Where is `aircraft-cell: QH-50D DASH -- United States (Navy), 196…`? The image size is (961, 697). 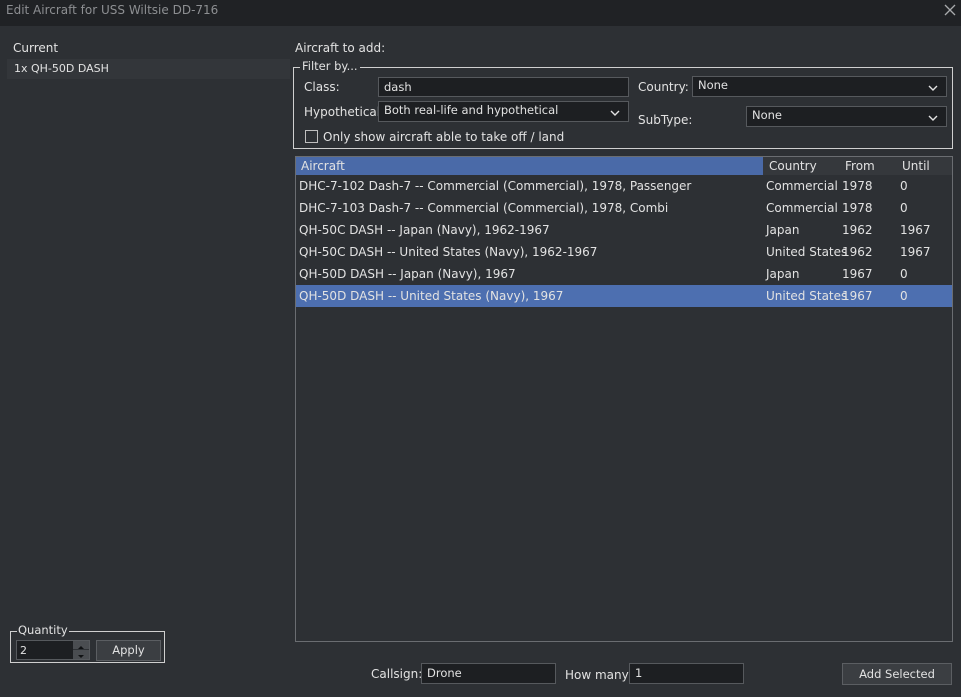
aircraft-cell: QH-50D DASH -- United States (Navy), 196… is located at coordinates (431, 296).